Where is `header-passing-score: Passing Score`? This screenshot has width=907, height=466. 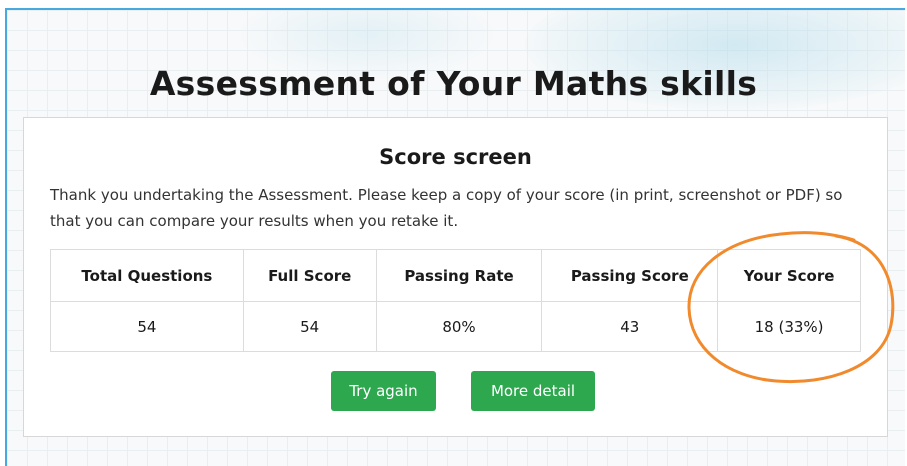
header-passing-score: Passing Score is located at coordinates (630, 275).